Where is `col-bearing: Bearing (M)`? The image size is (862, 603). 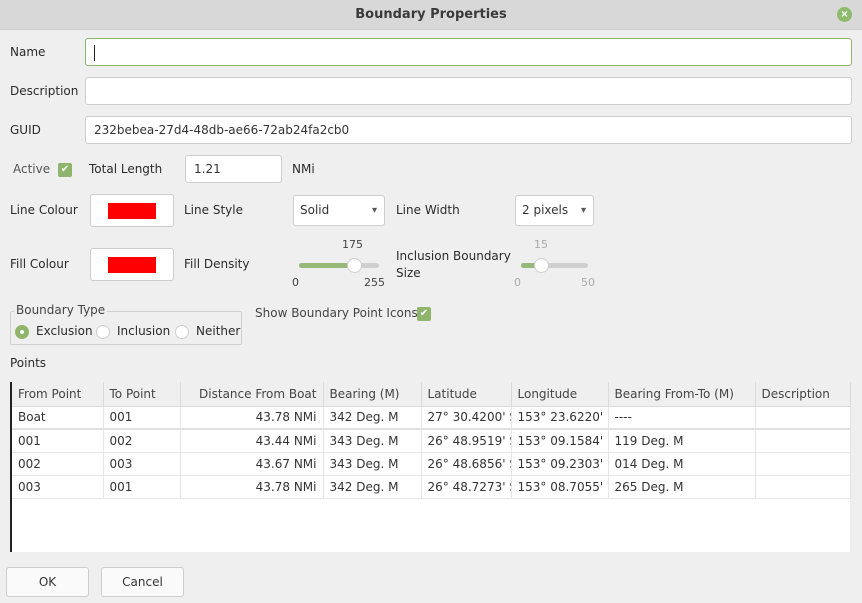 col-bearing: Bearing (M) is located at coordinates (372, 394).